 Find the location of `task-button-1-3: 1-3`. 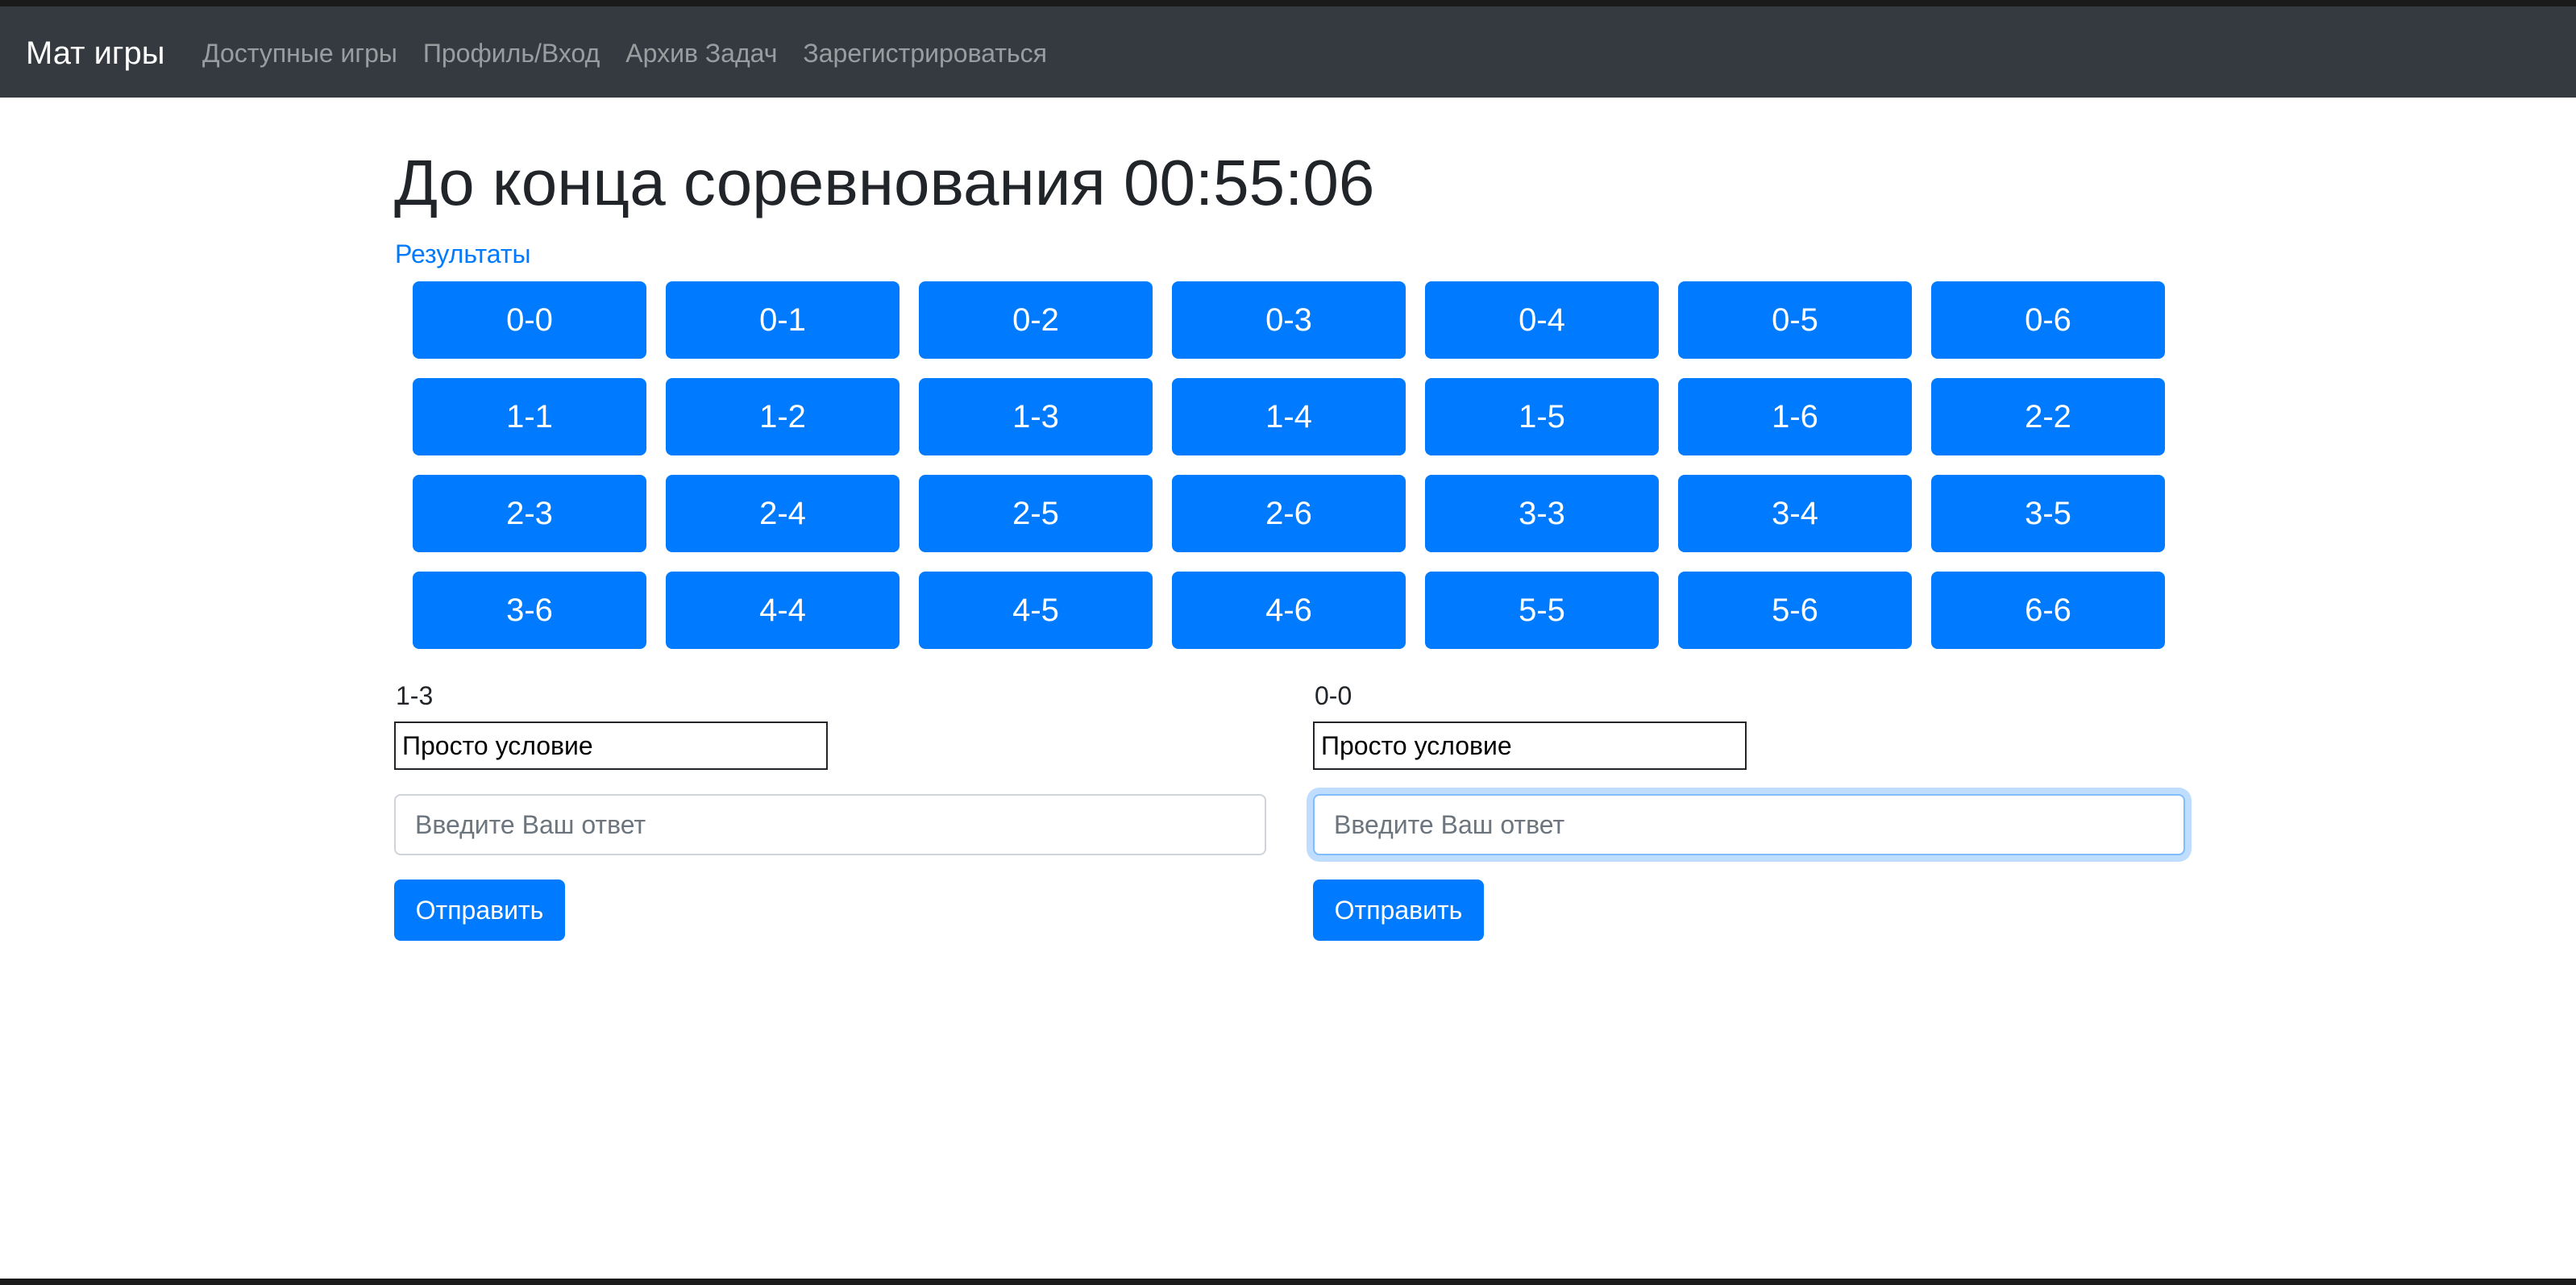

task-button-1-3: 1-3 is located at coordinates (1036, 416).